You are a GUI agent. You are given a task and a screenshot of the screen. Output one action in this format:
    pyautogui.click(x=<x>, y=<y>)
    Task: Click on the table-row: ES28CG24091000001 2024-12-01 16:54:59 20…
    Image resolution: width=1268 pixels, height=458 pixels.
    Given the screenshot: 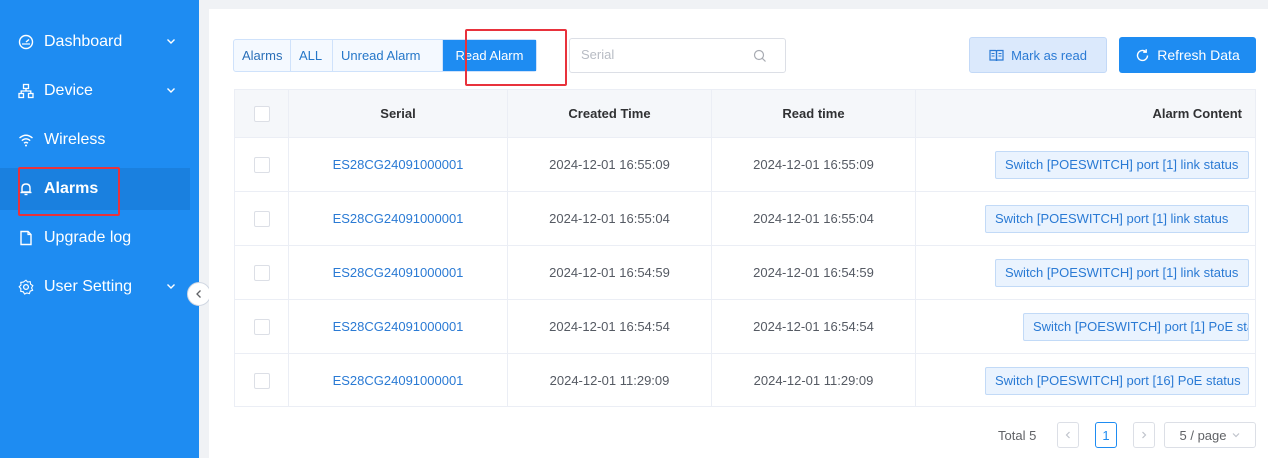 What is the action you would take?
    pyautogui.click(x=745, y=273)
    